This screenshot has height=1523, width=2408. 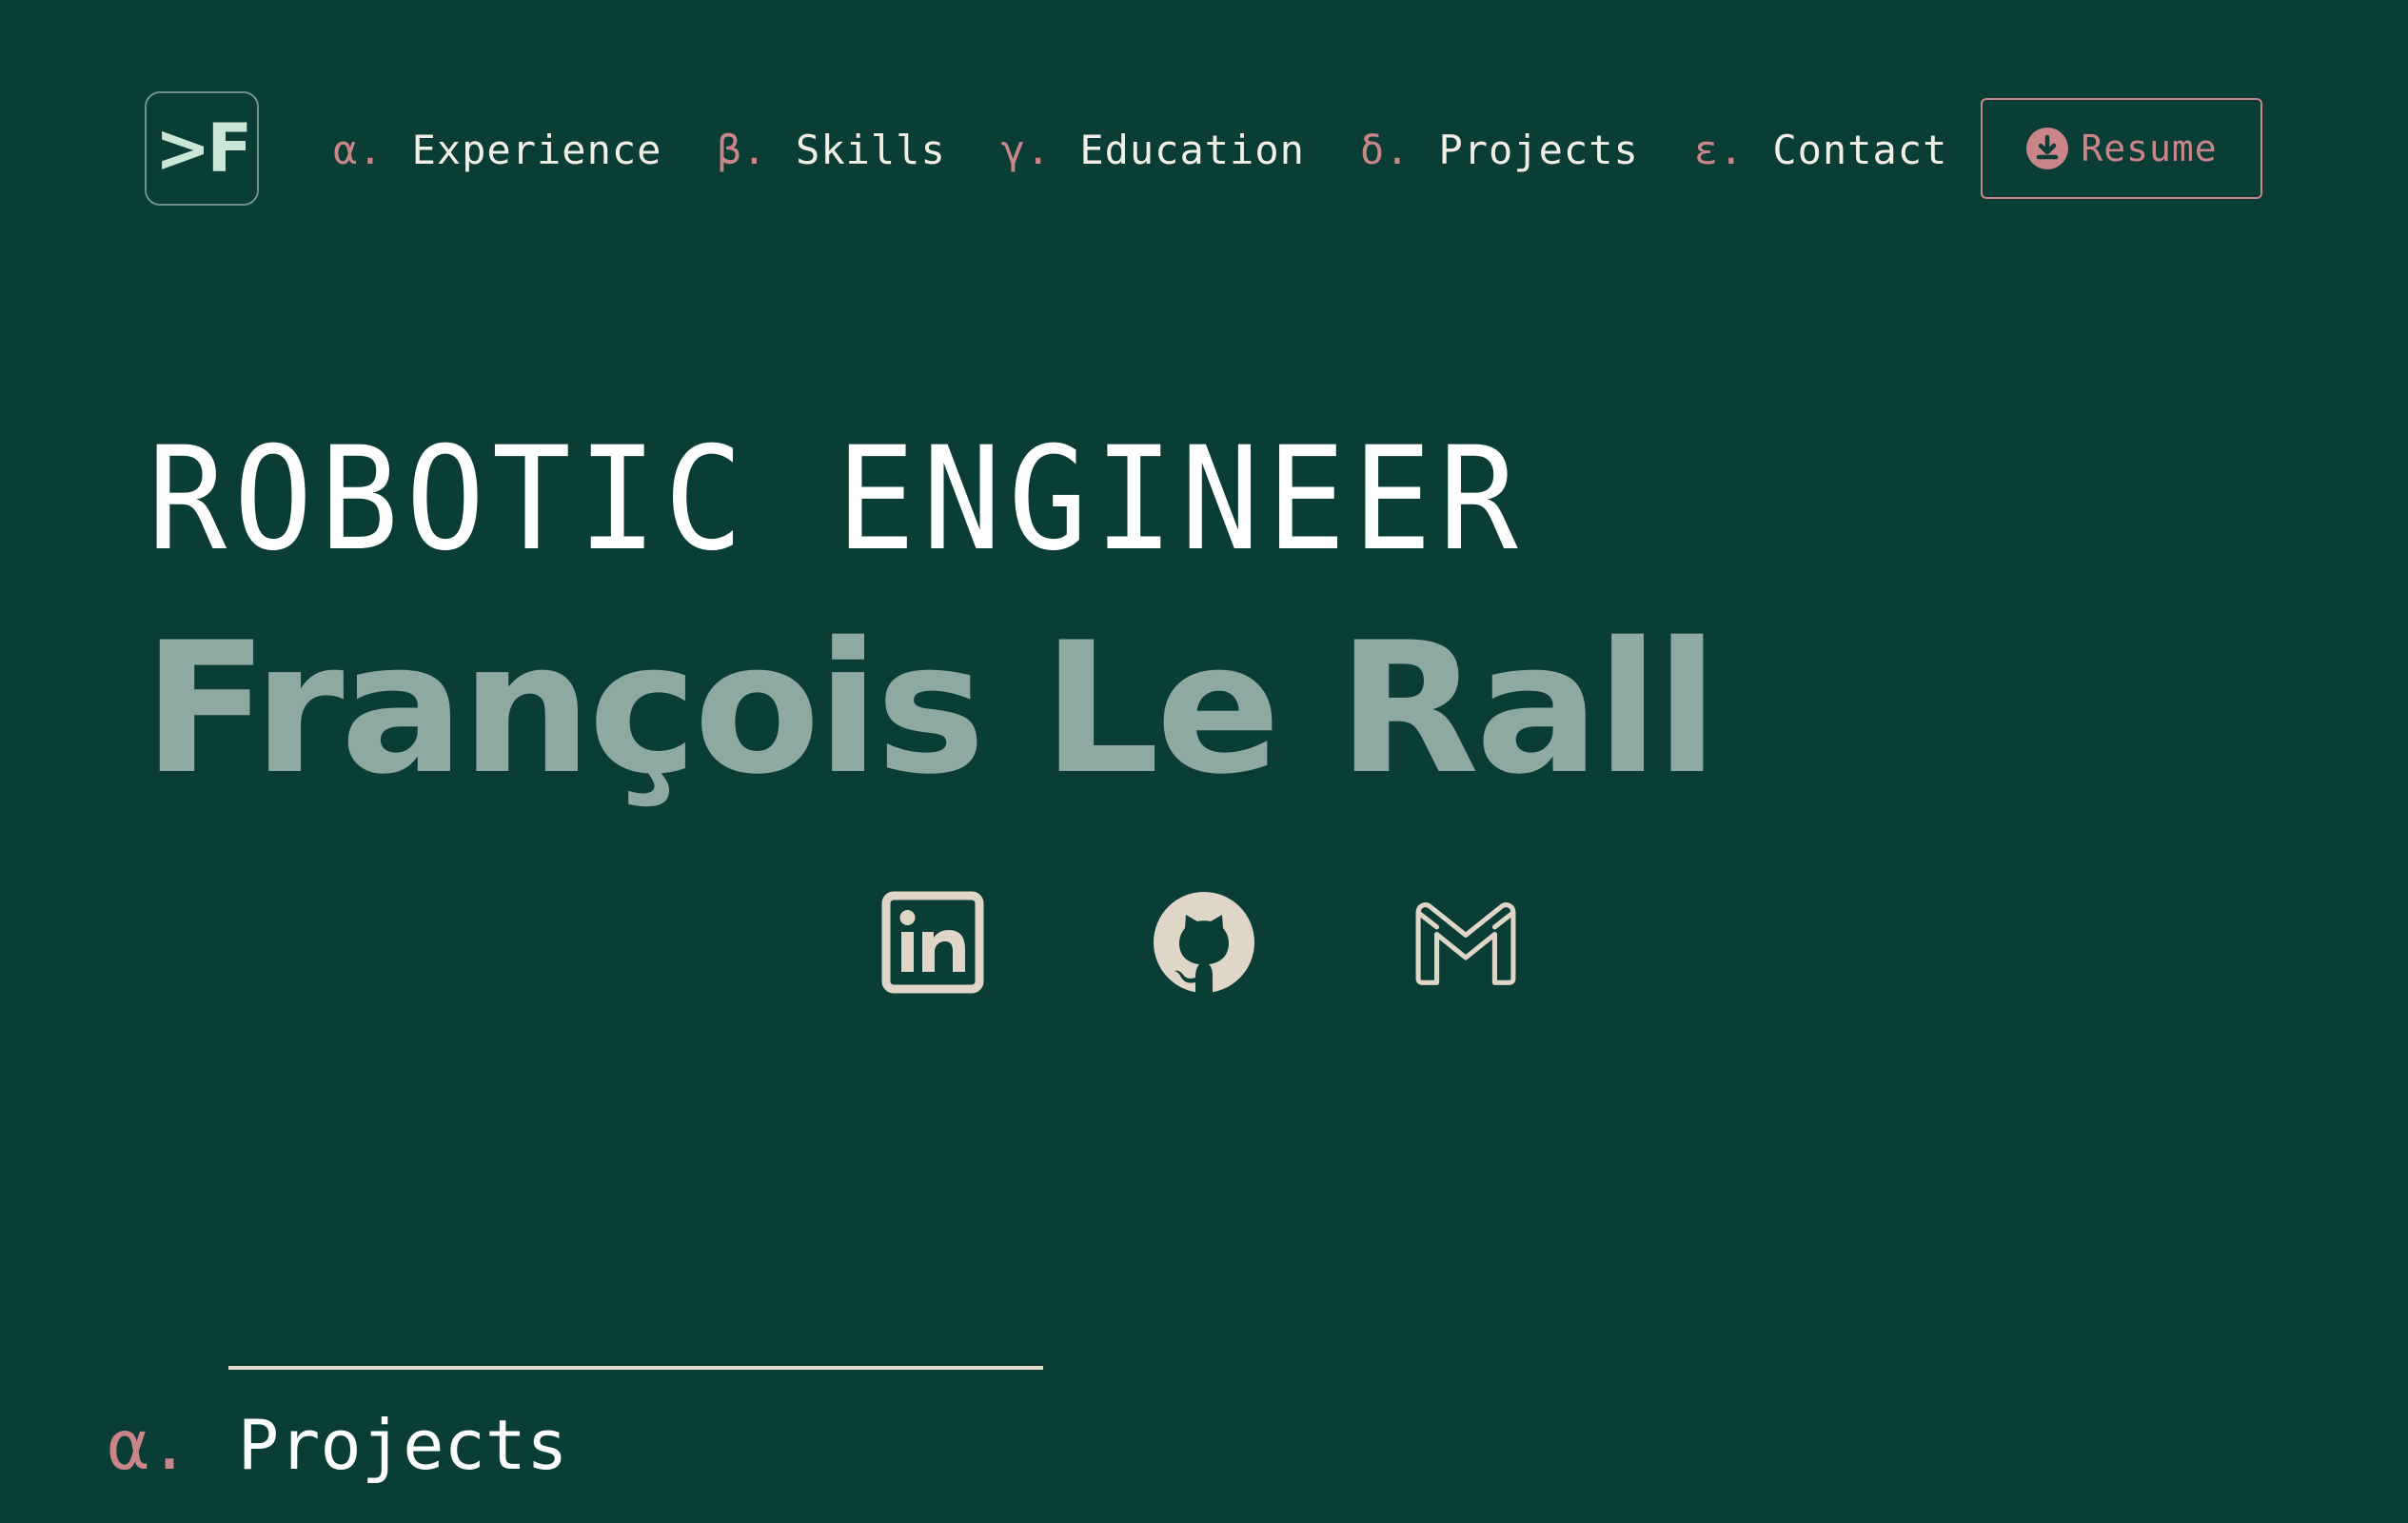 What do you see at coordinates (358, 149) in the screenshot?
I see `nav-index: α.` at bounding box center [358, 149].